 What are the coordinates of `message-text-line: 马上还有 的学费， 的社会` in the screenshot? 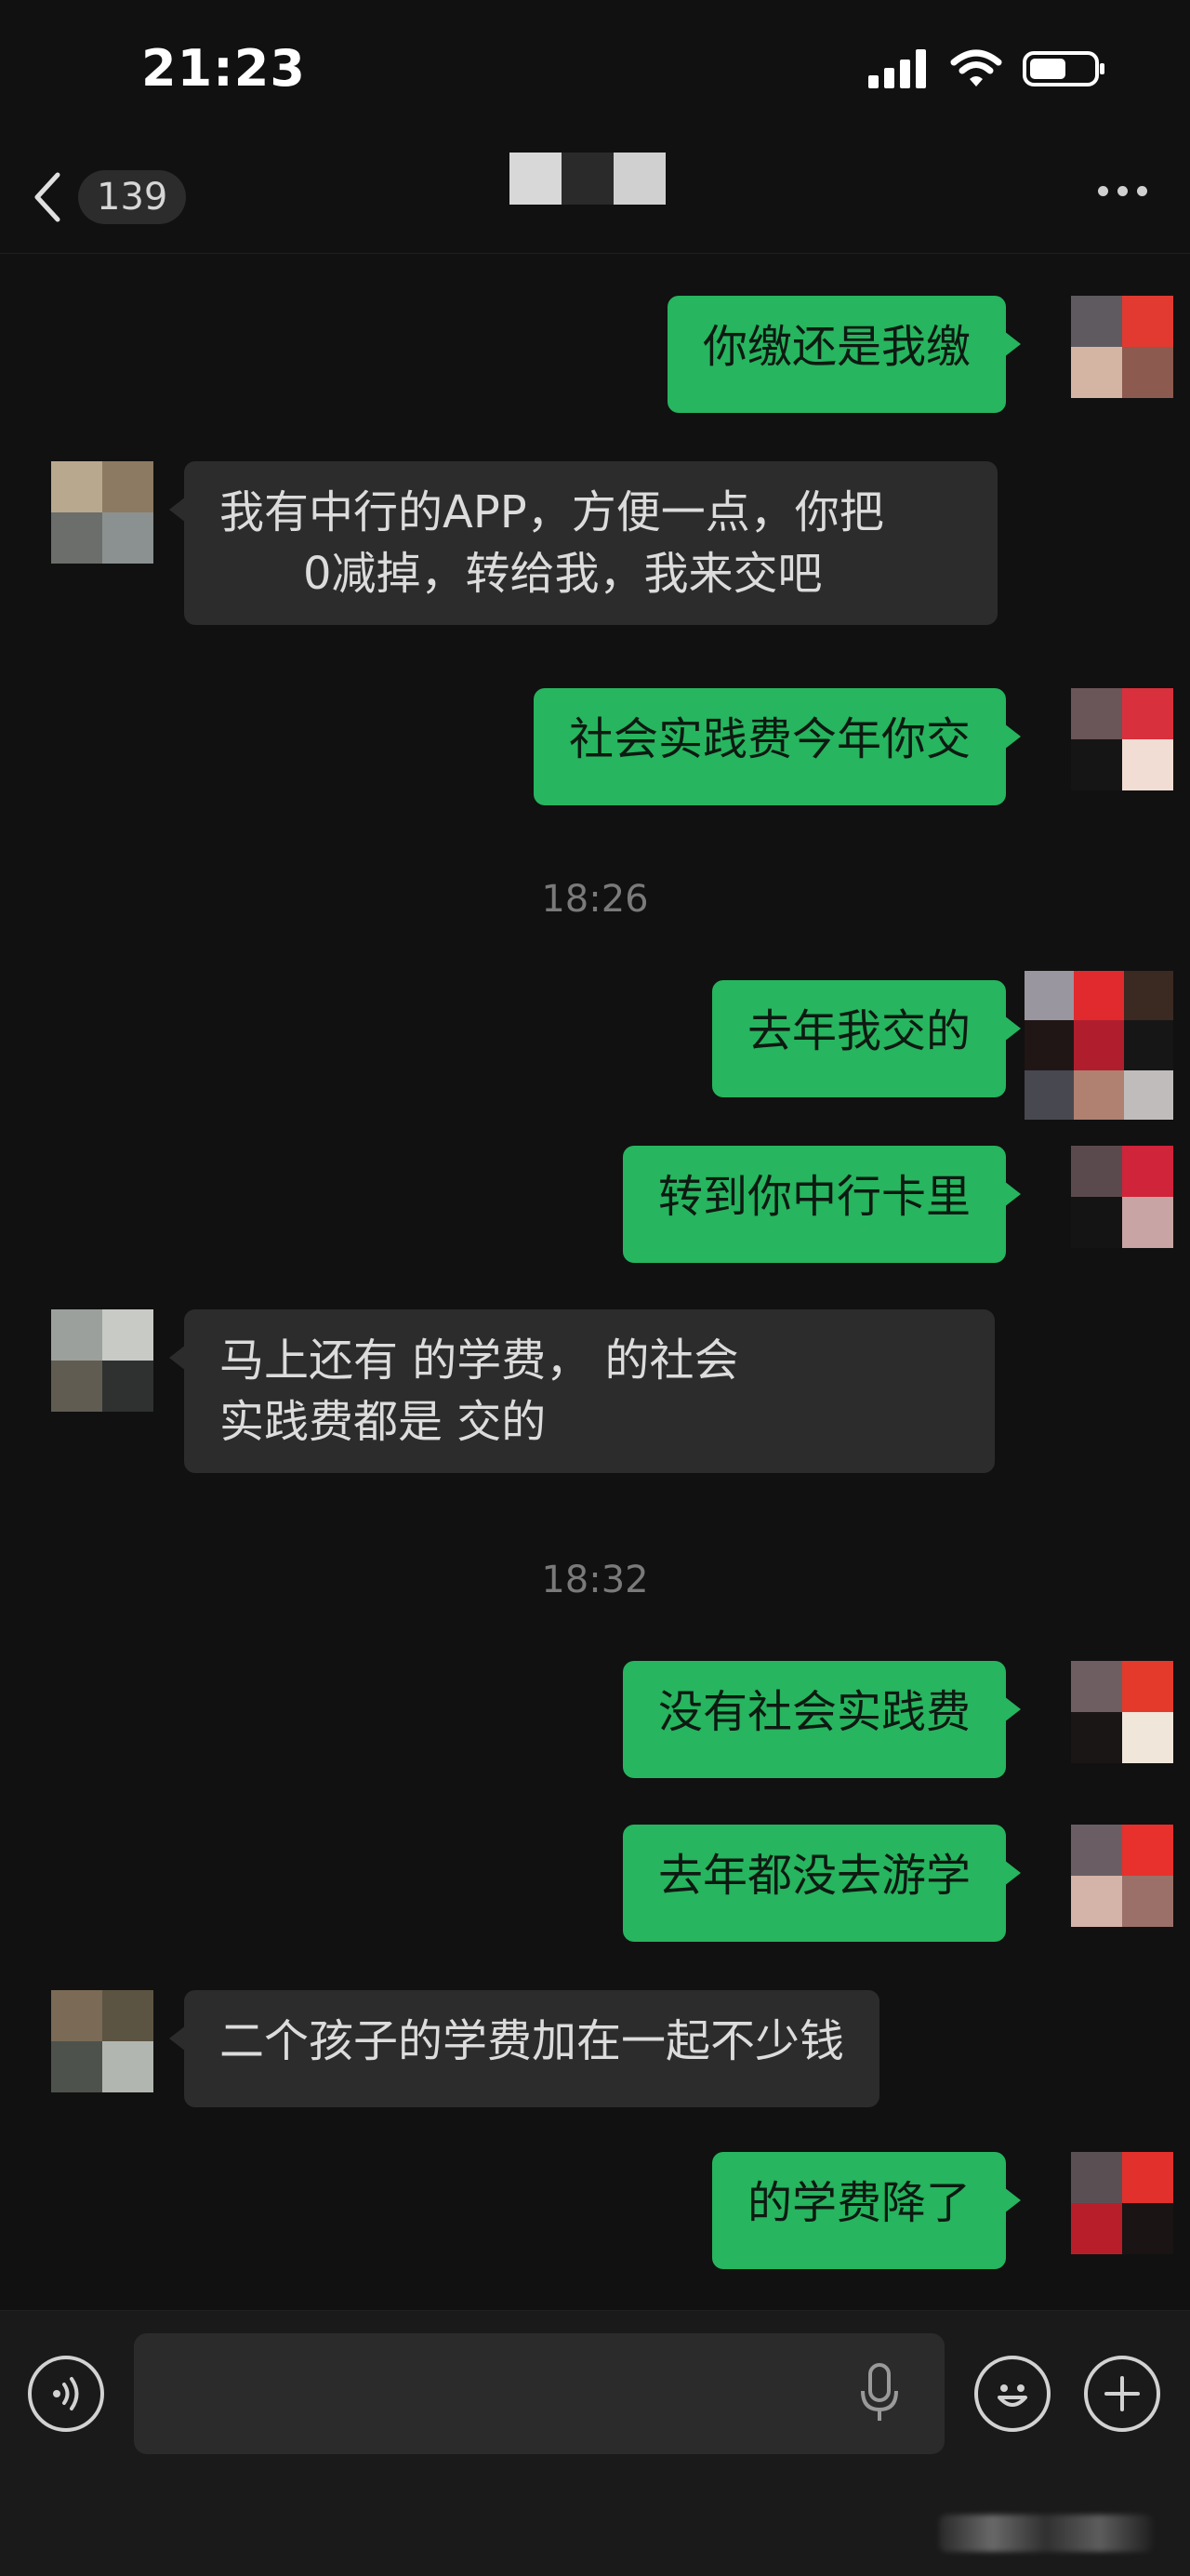 It's located at (479, 1360).